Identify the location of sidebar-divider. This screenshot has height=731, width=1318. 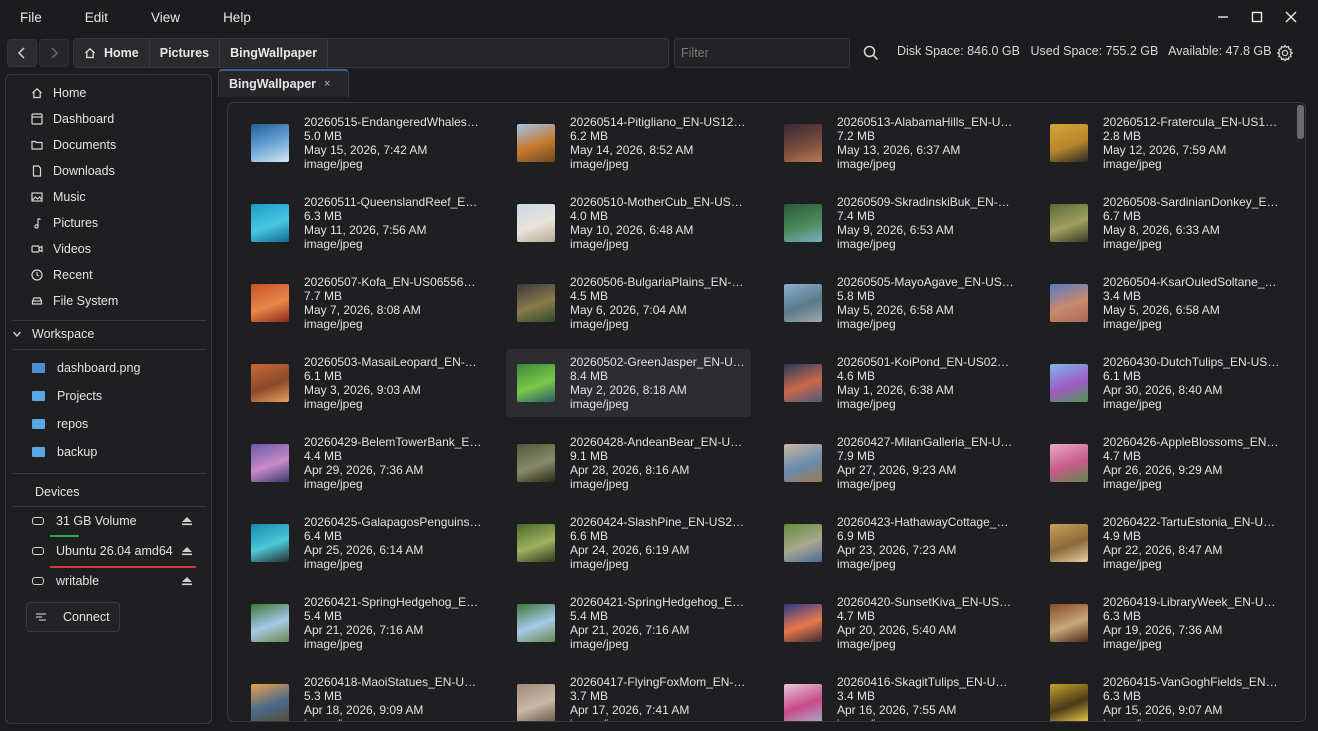
(109, 506).